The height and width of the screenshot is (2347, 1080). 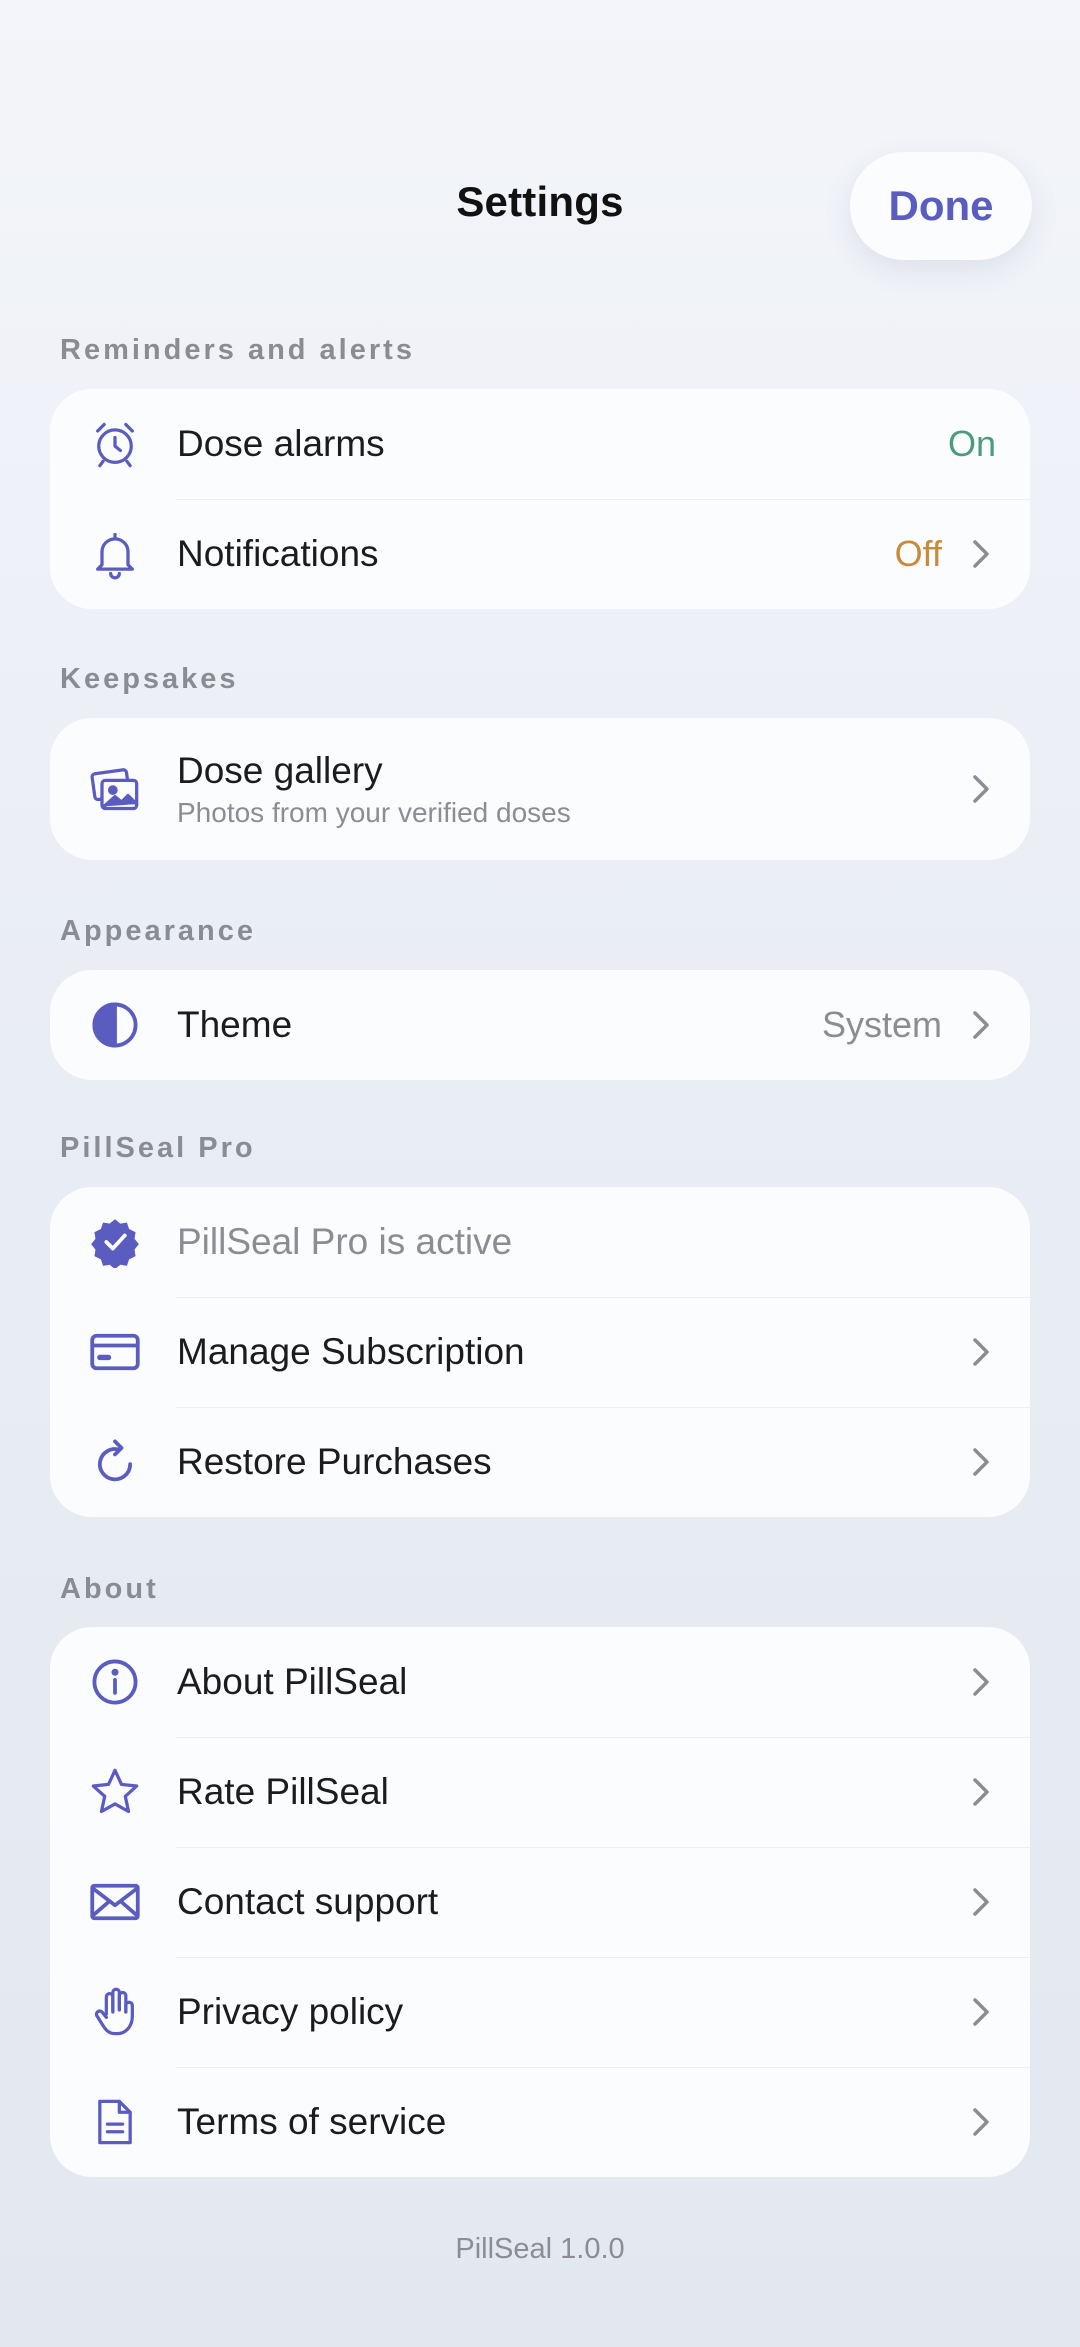 What do you see at coordinates (283, 1791) in the screenshot?
I see `rate-pillseal-label: Rate PillSeal` at bounding box center [283, 1791].